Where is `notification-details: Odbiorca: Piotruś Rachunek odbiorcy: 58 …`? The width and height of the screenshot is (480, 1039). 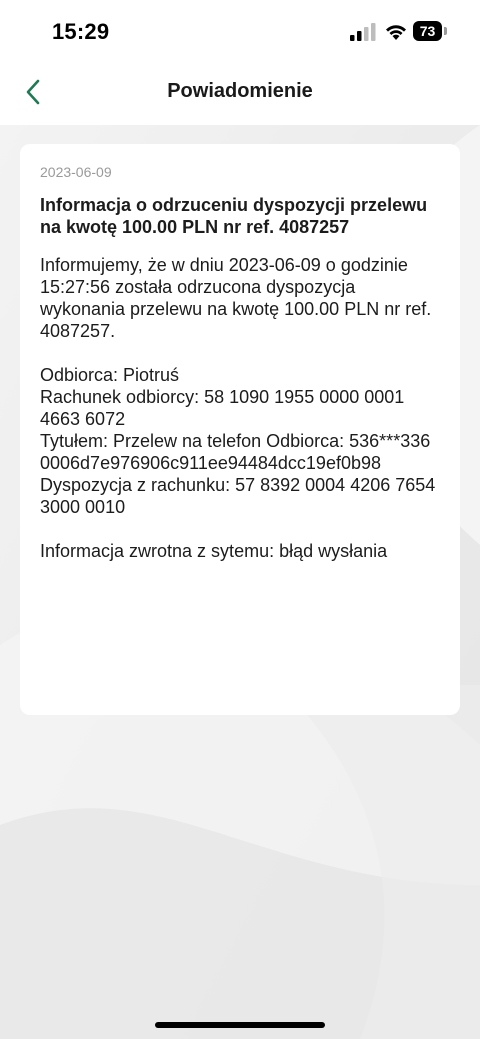 notification-details: Odbiorca: Piotruś Rachunek odbiorcy: 58 … is located at coordinates (240, 441).